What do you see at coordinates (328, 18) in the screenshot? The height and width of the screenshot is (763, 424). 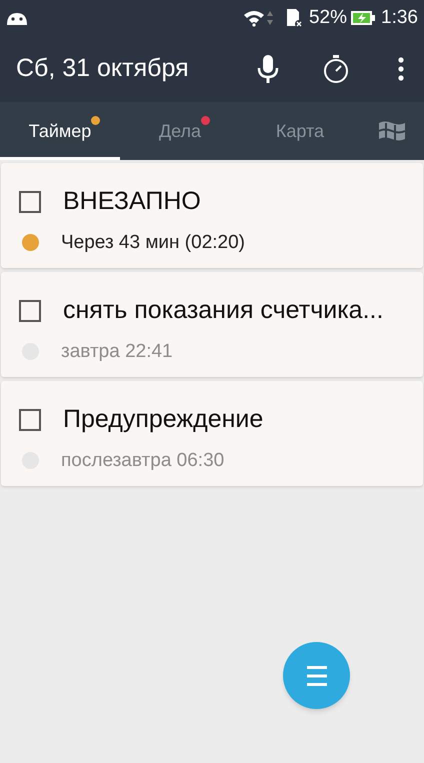 I see `battery-percent: 52%` at bounding box center [328, 18].